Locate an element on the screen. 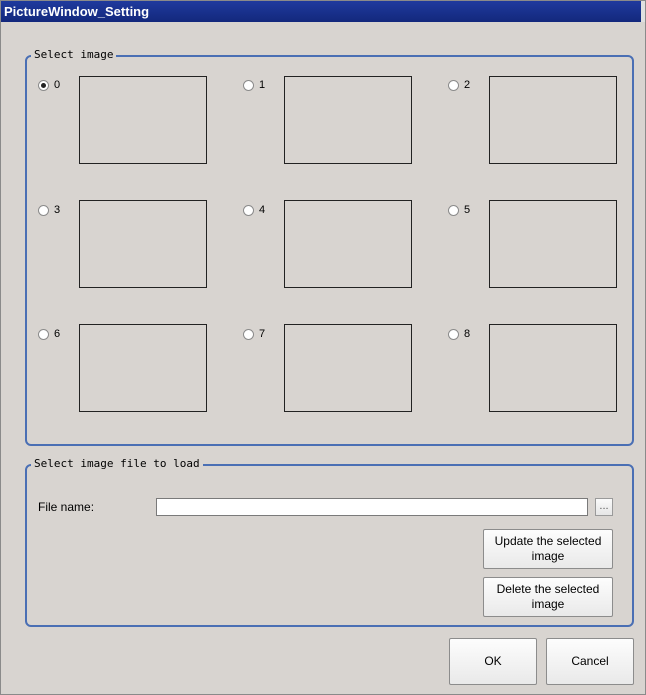  delete-button-label: Delete the selected image is located at coordinates (548, 596).